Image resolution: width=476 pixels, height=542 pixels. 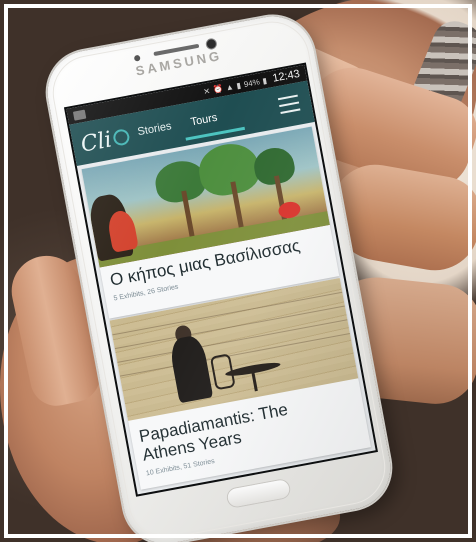 I want to click on notification-icon, so click(x=79, y=115).